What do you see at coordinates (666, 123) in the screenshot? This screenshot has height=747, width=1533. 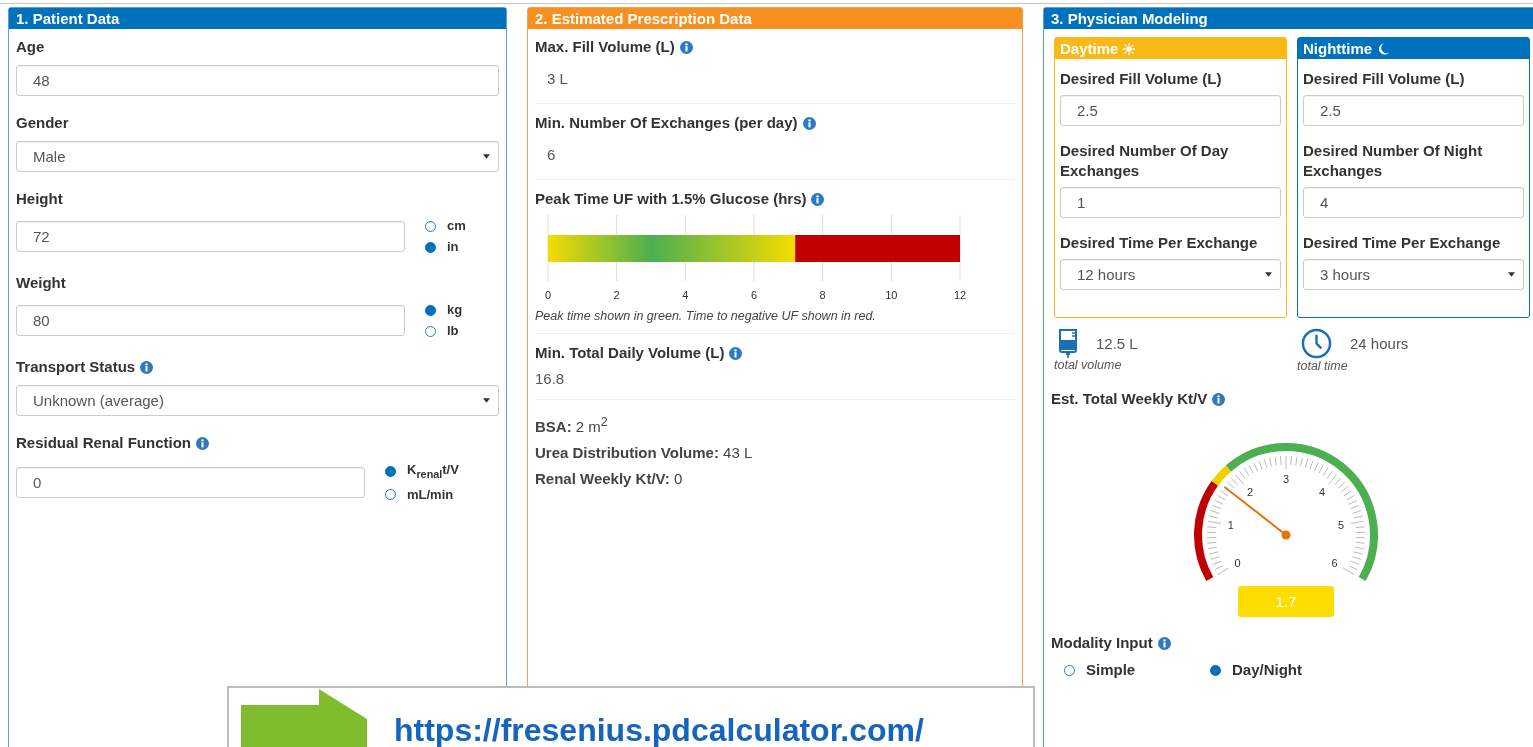 I see `field-label: Min. Number Of Exchanges (per day)` at bounding box center [666, 123].